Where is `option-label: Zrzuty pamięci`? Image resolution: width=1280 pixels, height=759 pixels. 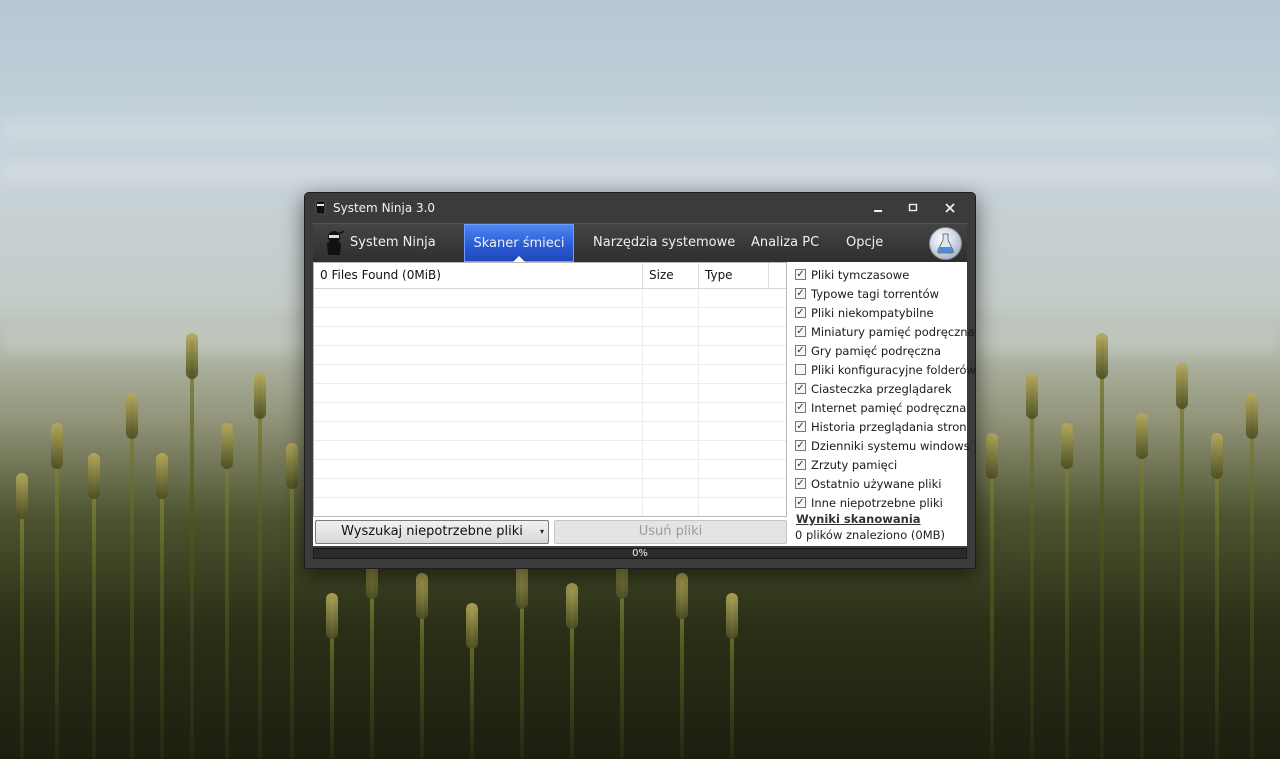
option-label: Zrzuty pamięci is located at coordinates (854, 465).